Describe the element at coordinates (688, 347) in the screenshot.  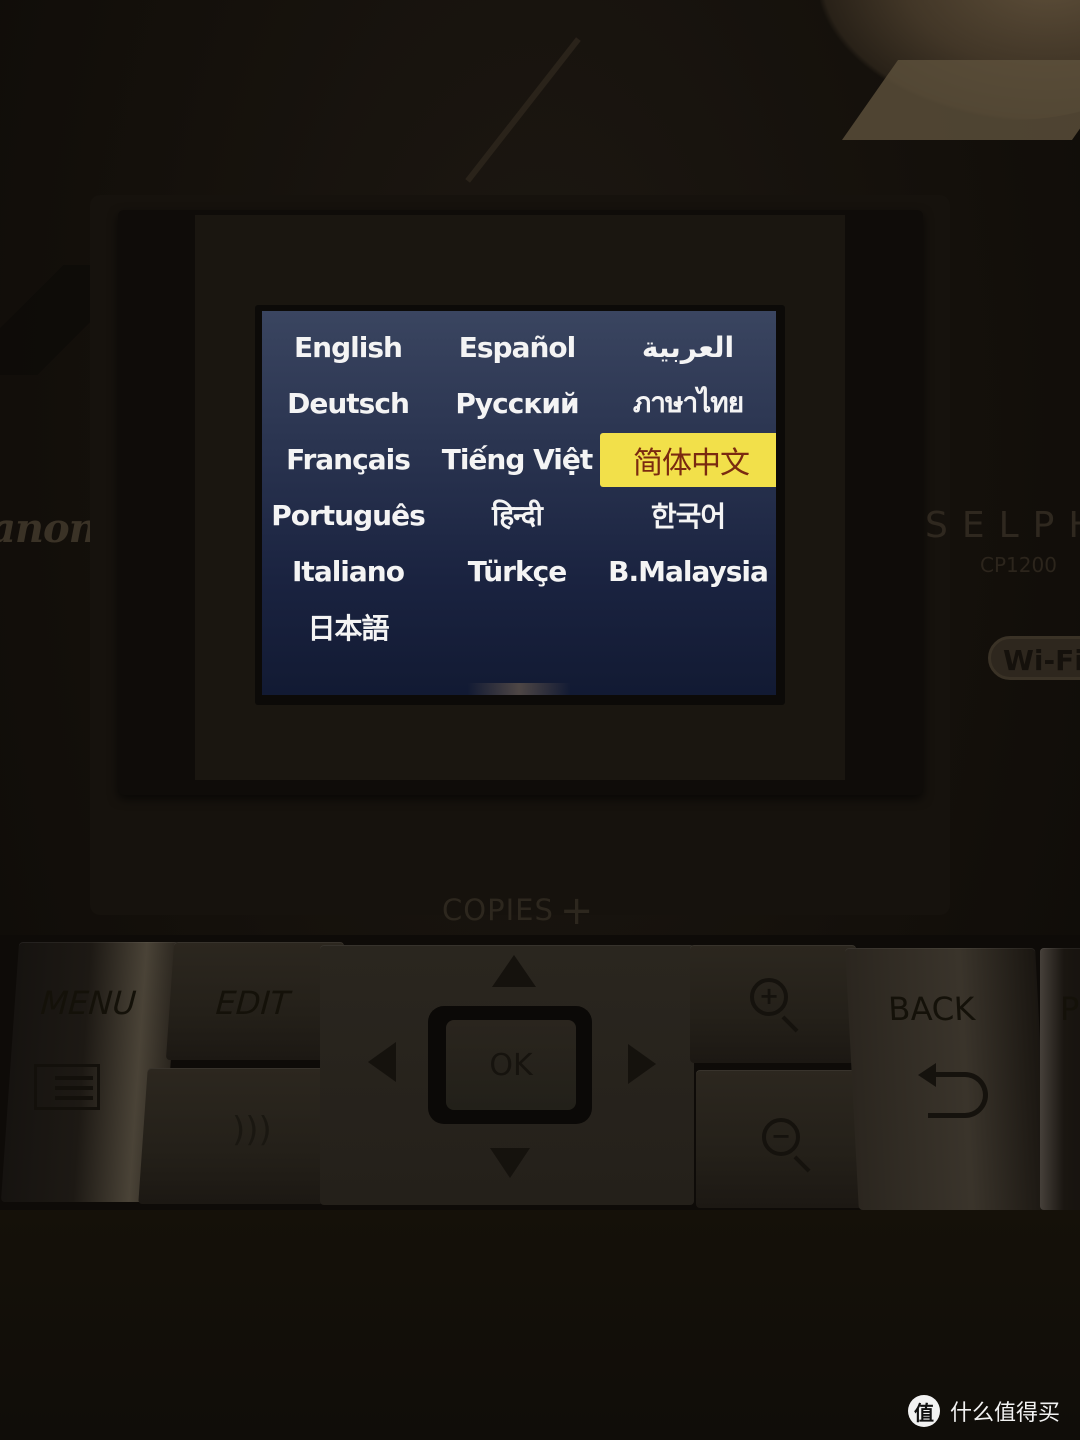
I see `language-option: العربية` at that location.